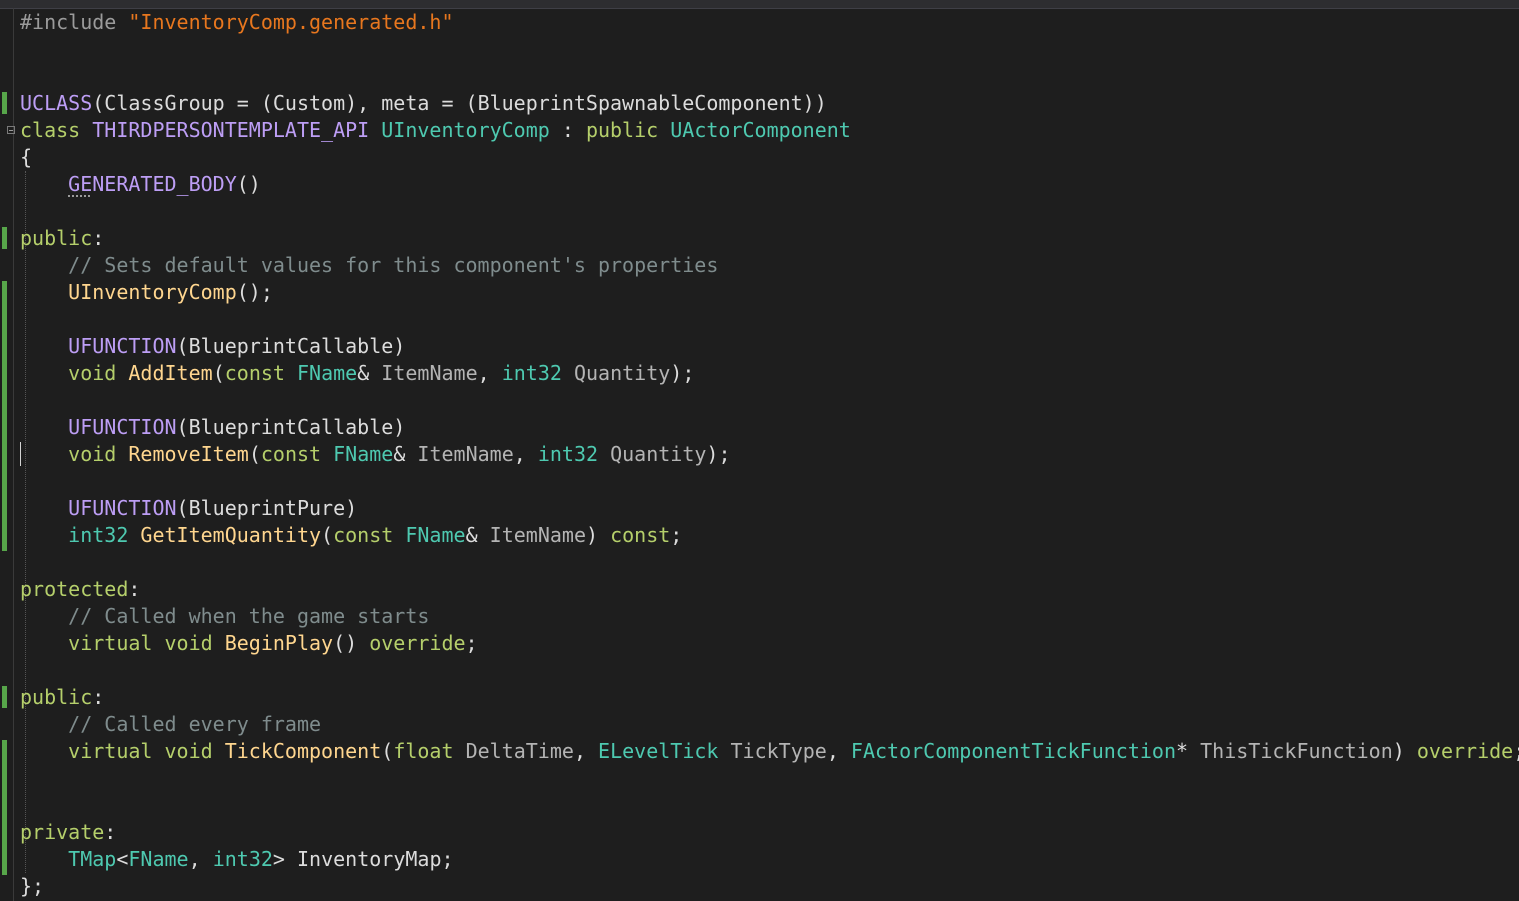 This screenshot has width=1519, height=901. Describe the element at coordinates (1013, 751) in the screenshot. I see `code-token: FActorComponentTickFunction` at that location.